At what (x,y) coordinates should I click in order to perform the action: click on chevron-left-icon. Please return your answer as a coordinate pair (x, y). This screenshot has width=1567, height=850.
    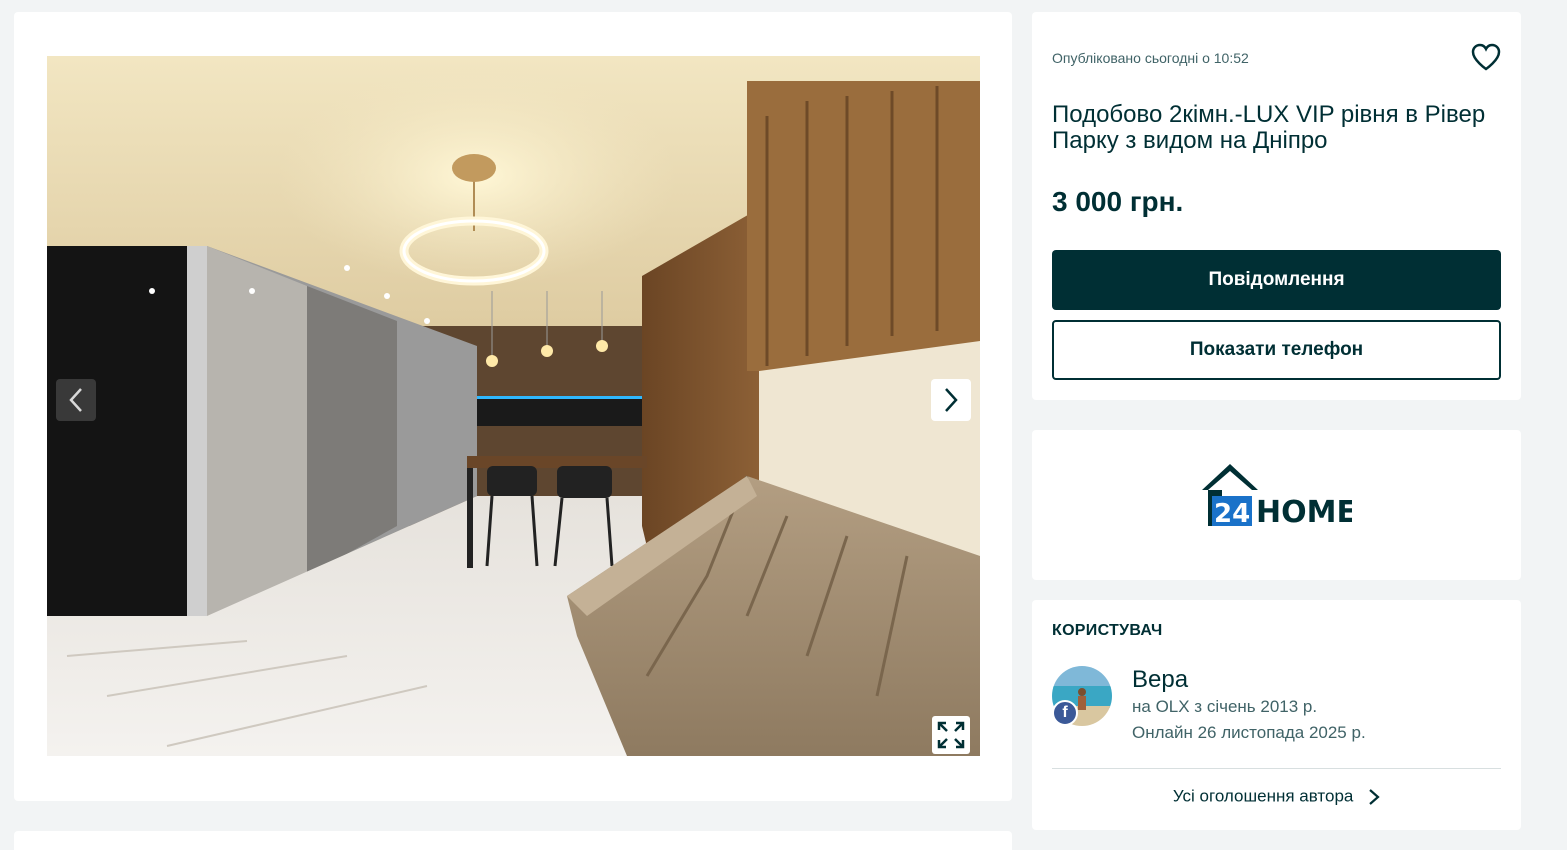
    Looking at the image, I should click on (75, 400).